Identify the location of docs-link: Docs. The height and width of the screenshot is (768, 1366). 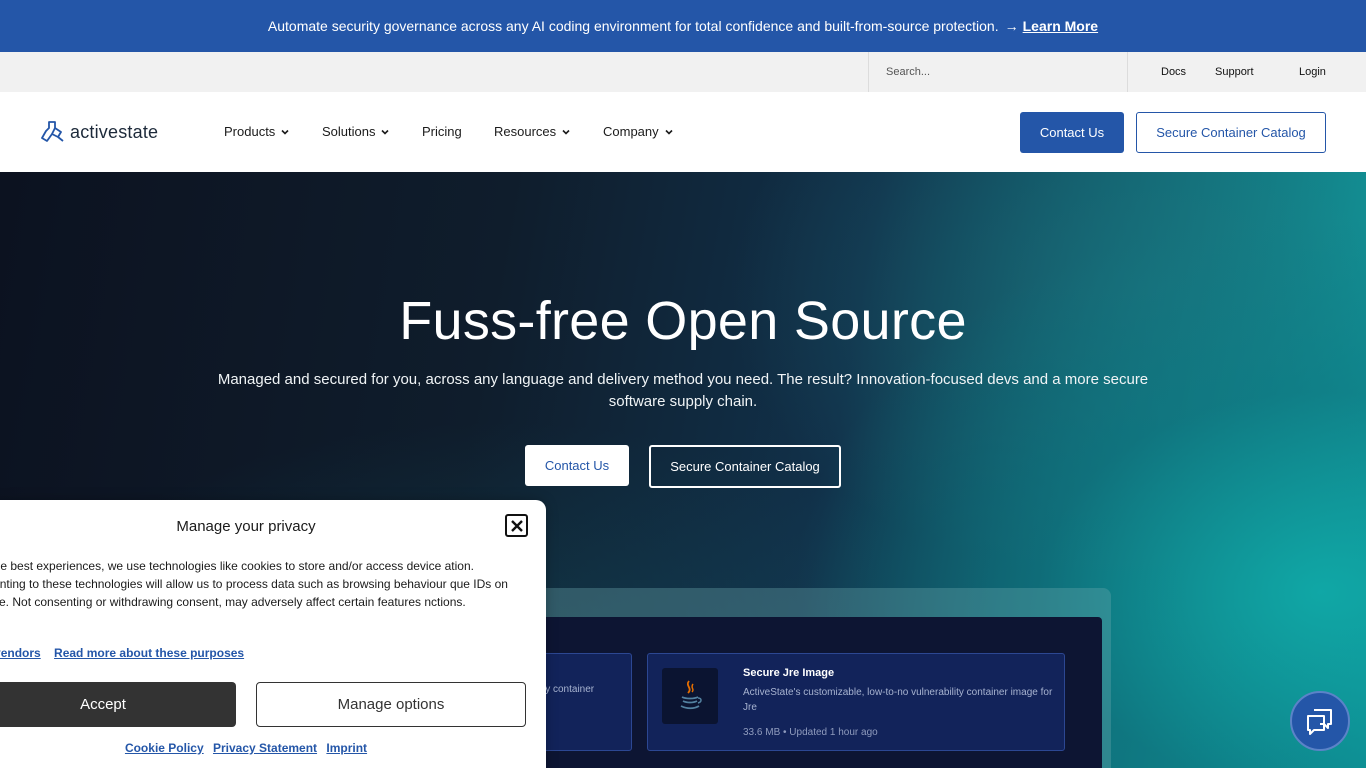
(1173, 72).